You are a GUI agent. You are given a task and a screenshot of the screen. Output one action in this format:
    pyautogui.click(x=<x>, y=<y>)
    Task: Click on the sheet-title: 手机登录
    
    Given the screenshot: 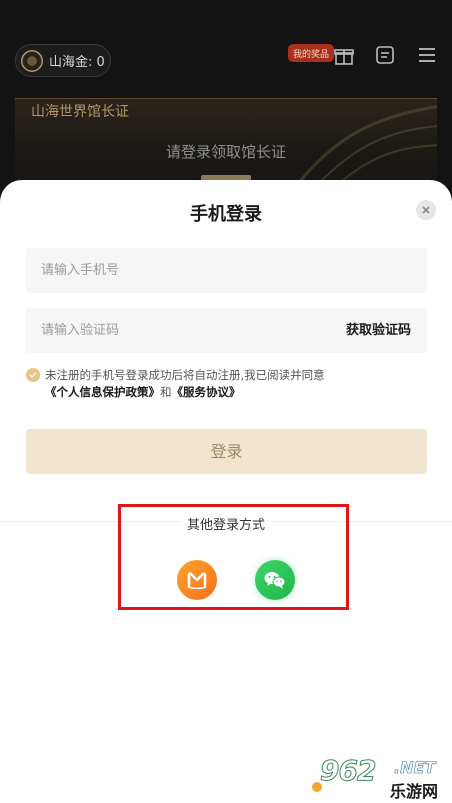 What is the action you would take?
    pyautogui.click(x=226, y=214)
    